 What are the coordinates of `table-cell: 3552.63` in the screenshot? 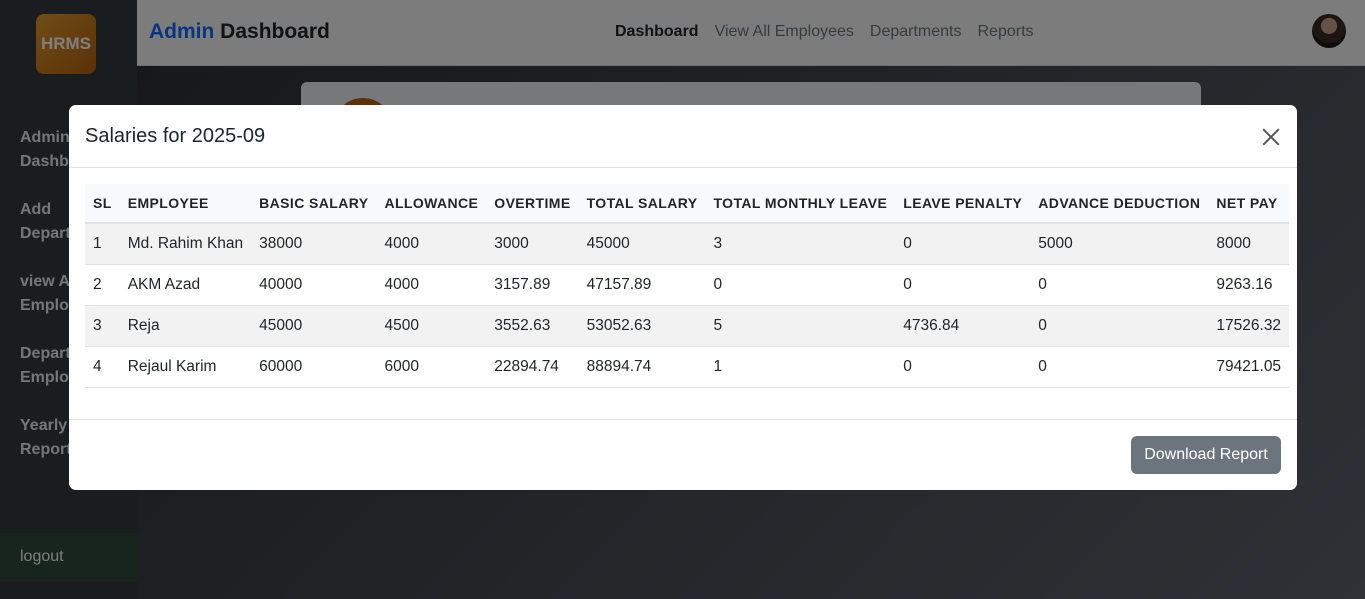 It's located at (532, 326).